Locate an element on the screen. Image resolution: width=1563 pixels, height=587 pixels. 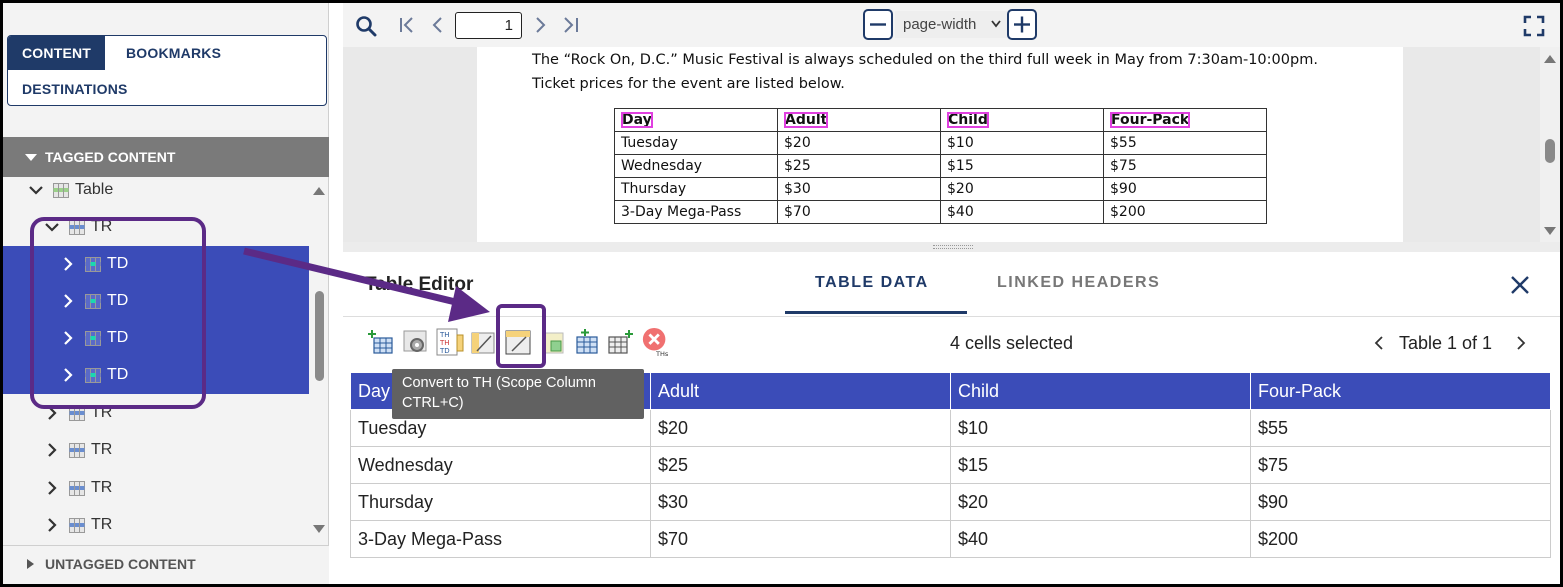
close-icon is located at coordinates (1520, 285).